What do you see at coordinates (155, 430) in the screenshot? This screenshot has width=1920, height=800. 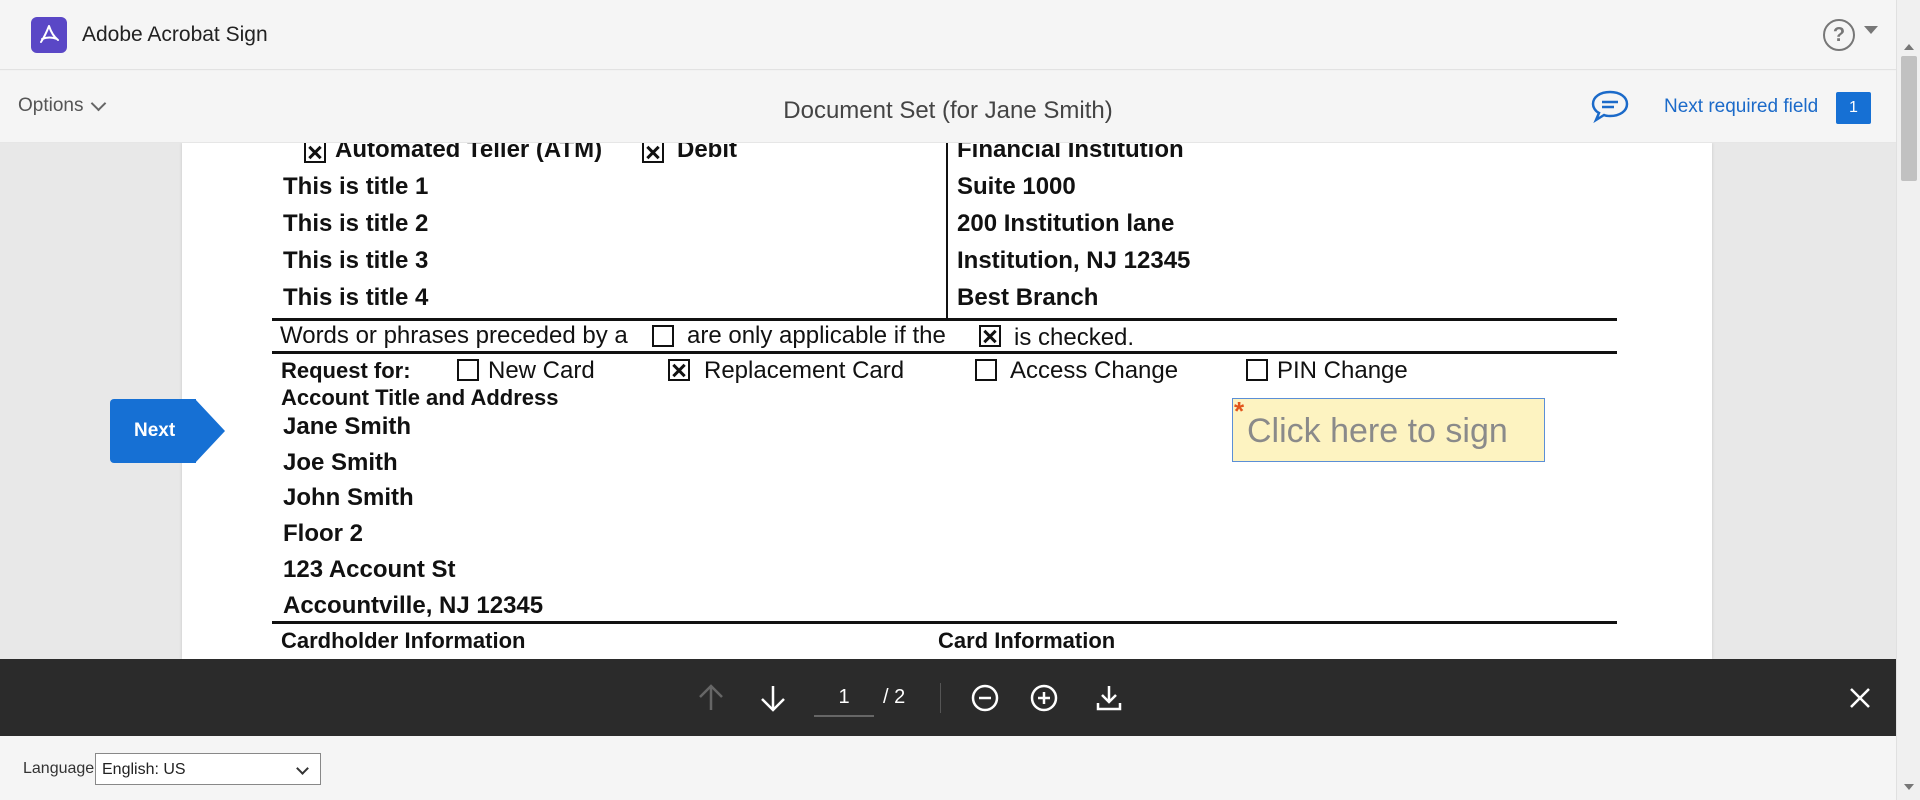 I see `next-button-label: Next` at bounding box center [155, 430].